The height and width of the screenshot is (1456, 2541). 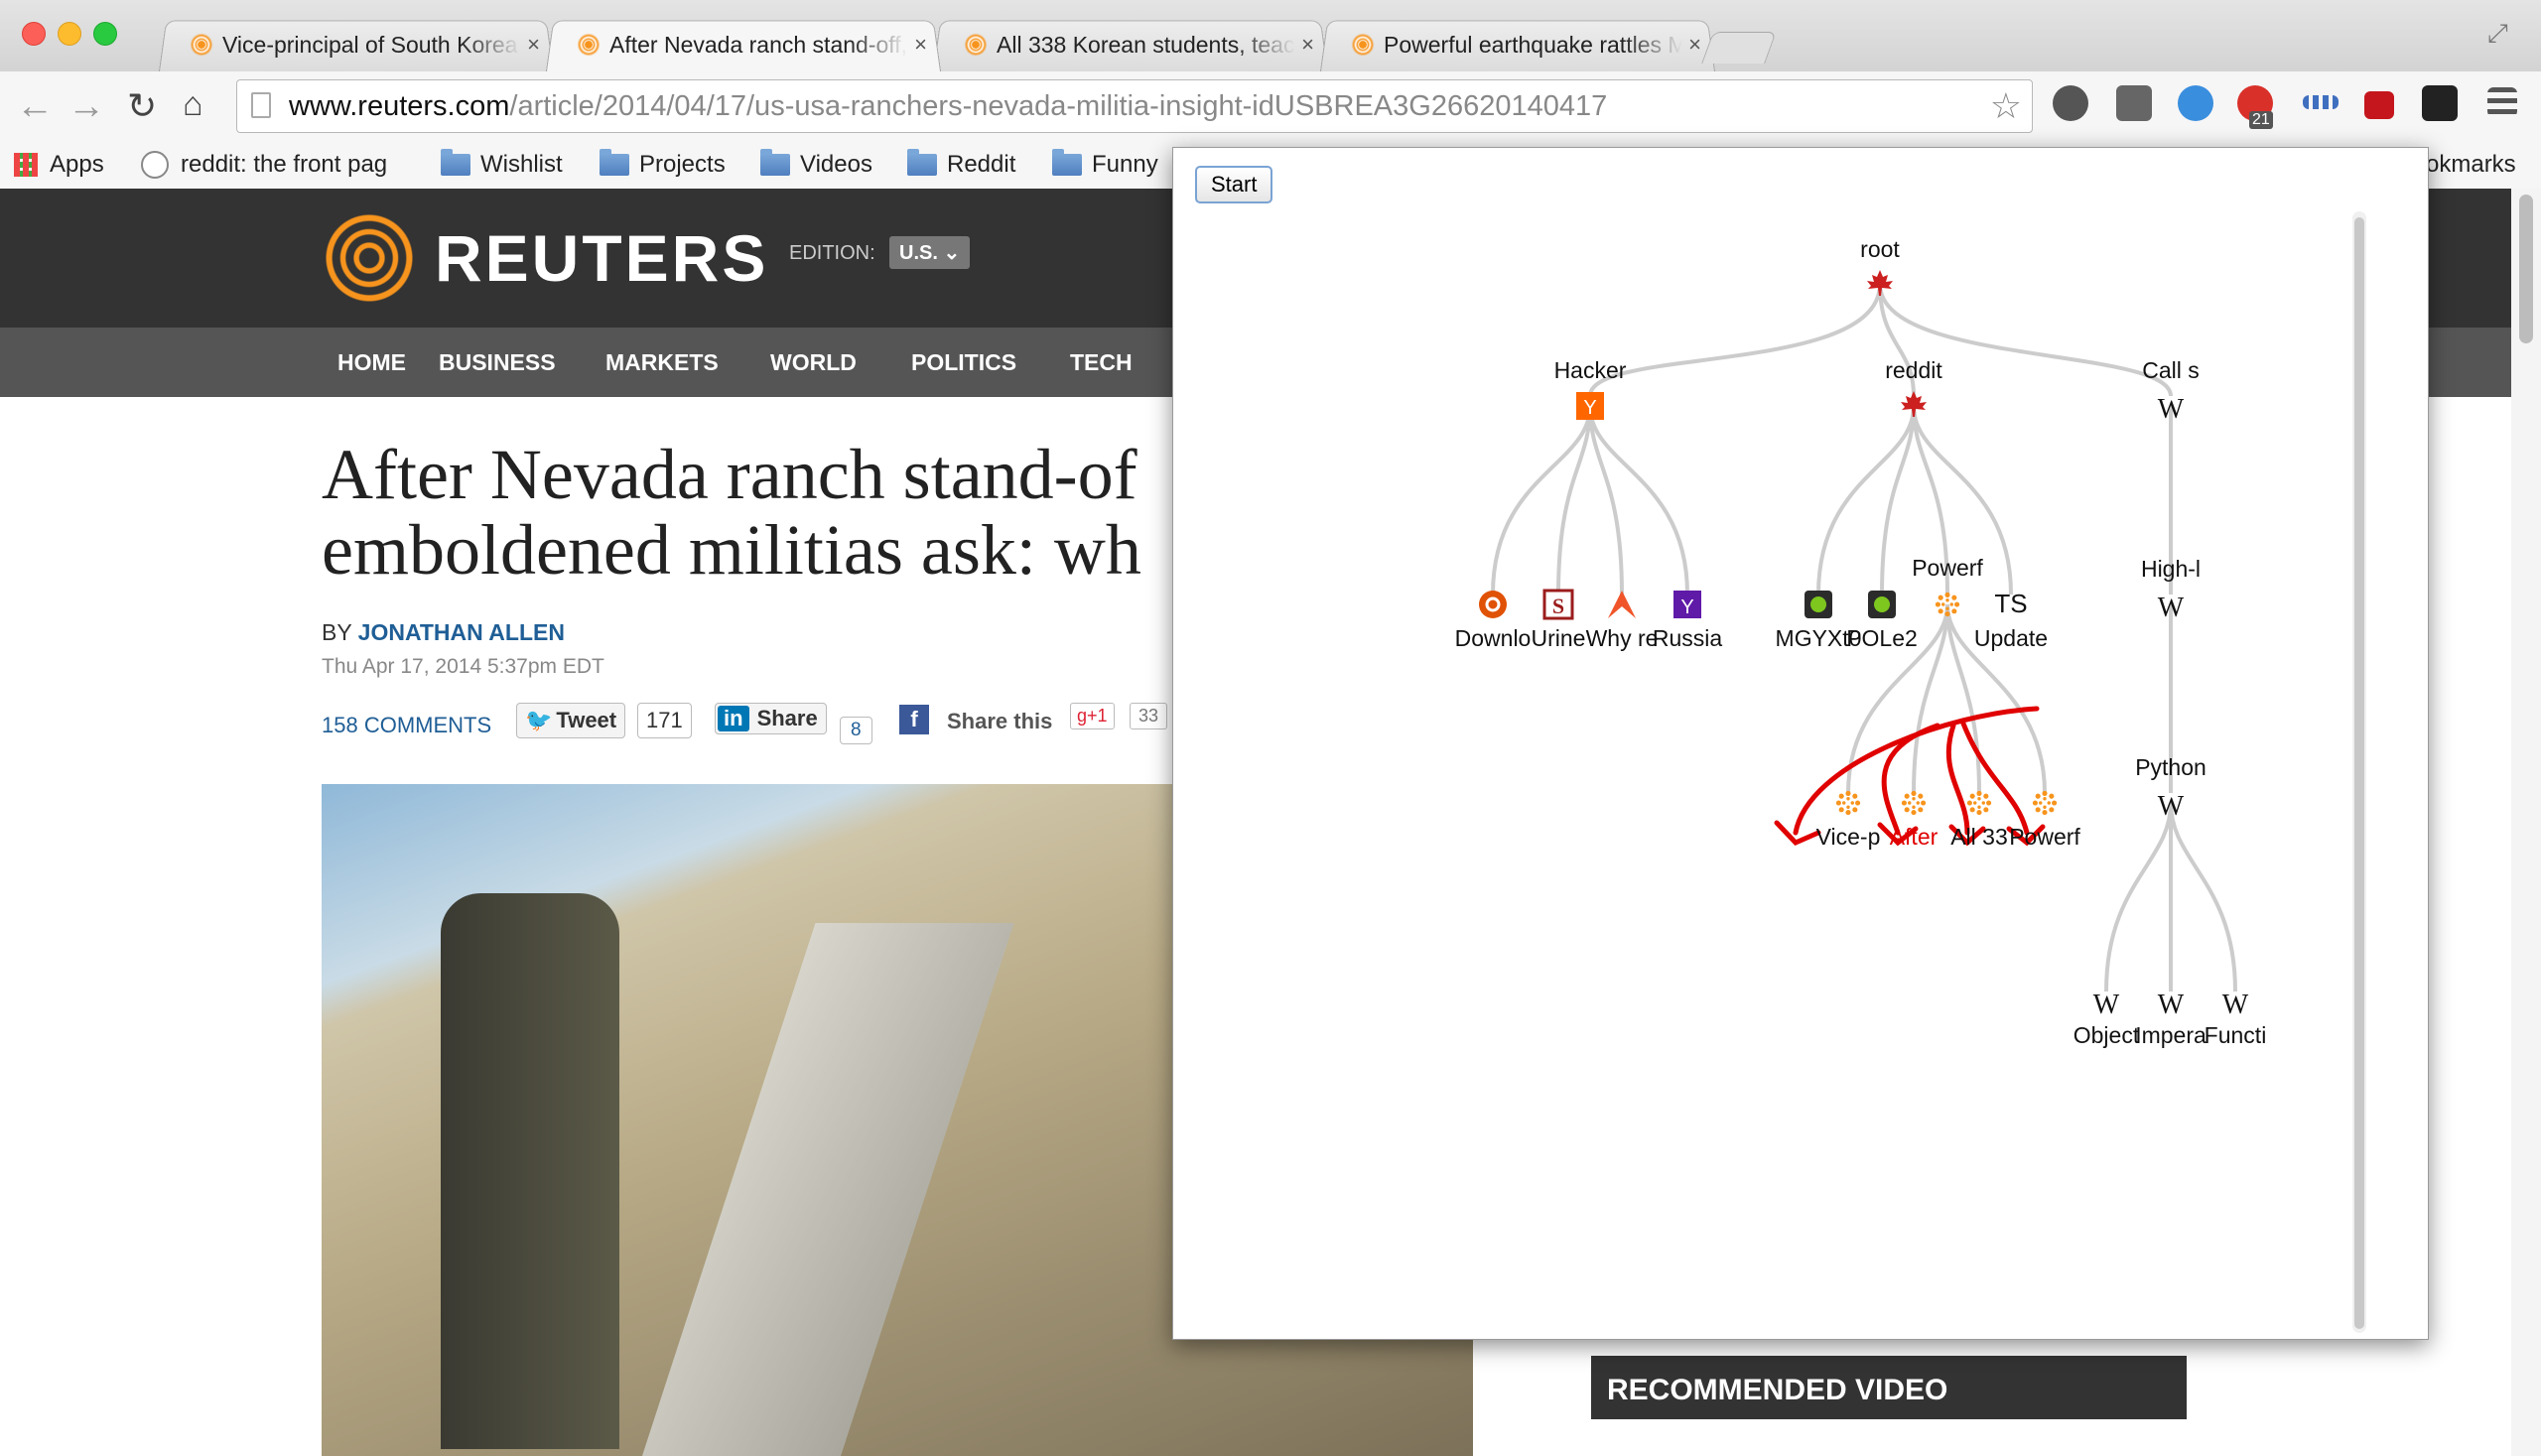 What do you see at coordinates (2171, 1035) in the screenshot?
I see `node-impera-label: Impera` at bounding box center [2171, 1035].